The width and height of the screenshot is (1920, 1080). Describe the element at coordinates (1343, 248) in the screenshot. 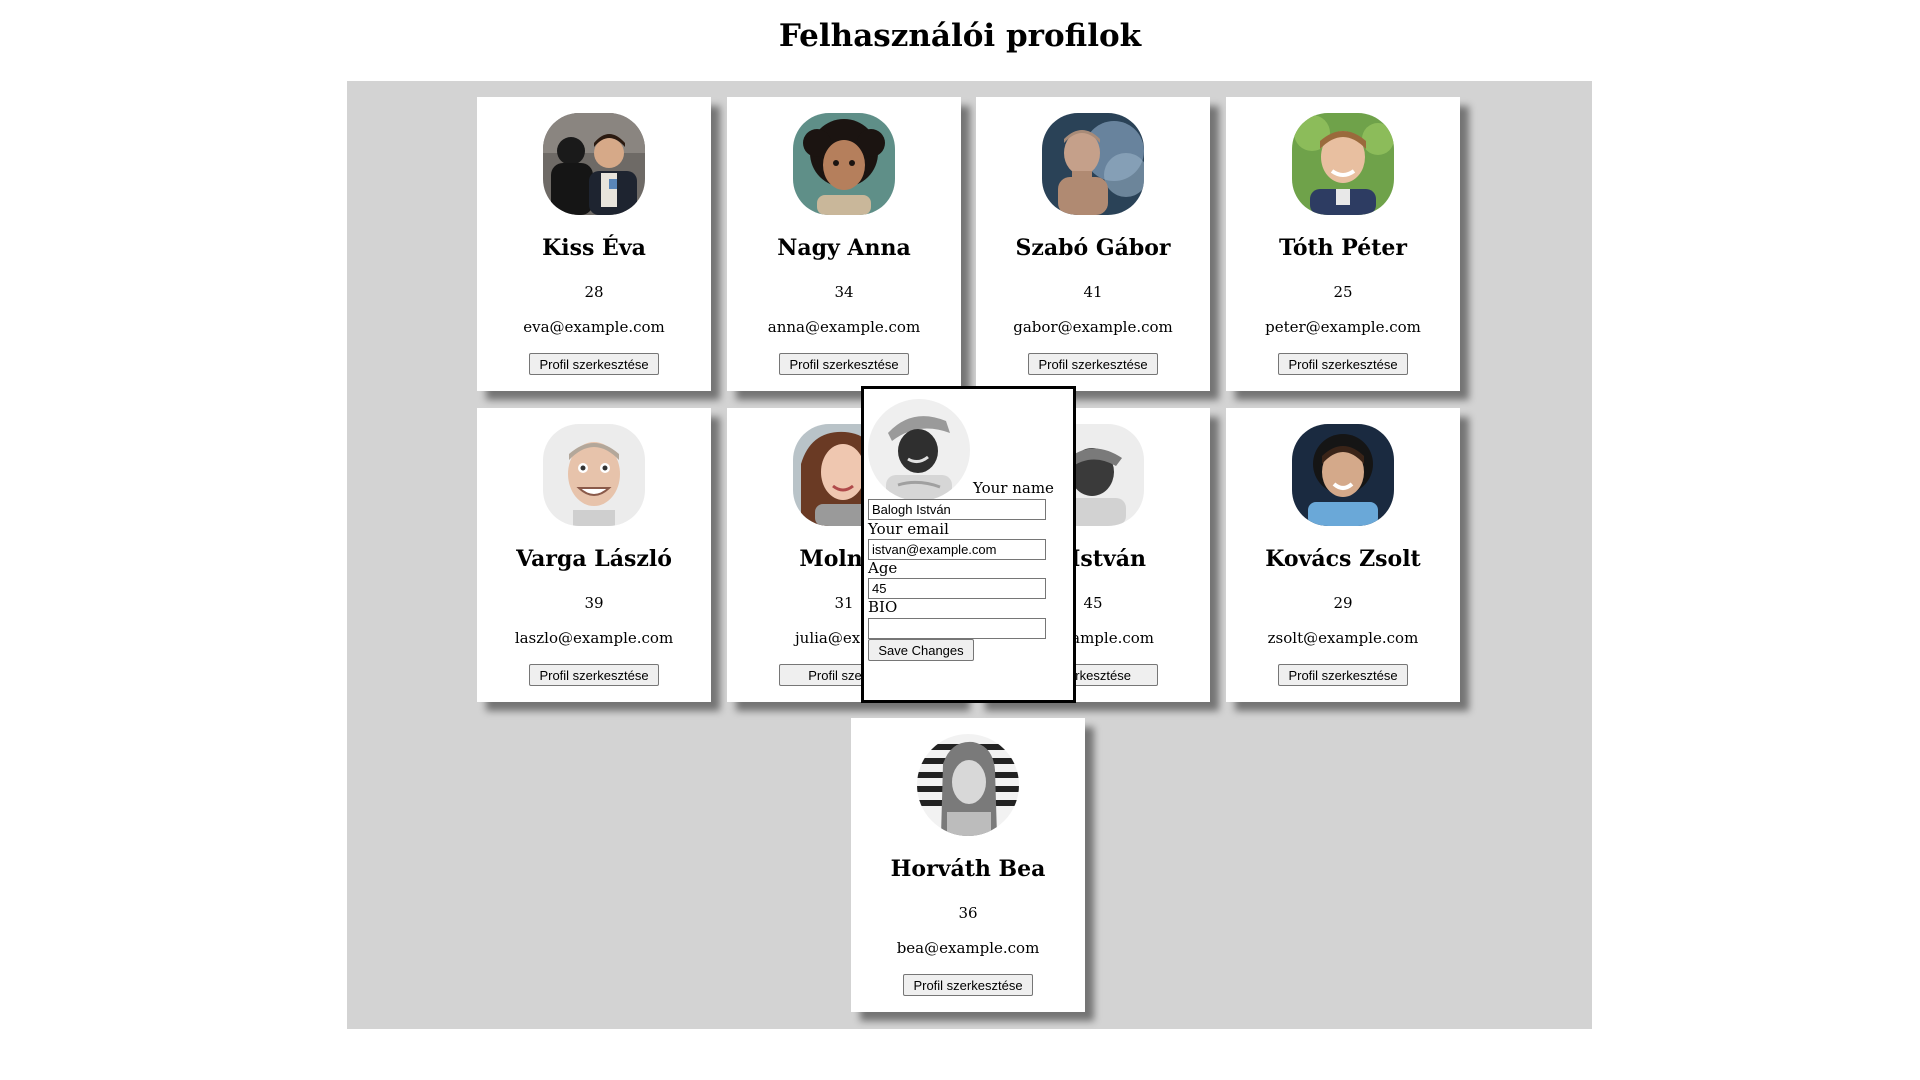

I see `profile-name: Tóth Péter` at that location.